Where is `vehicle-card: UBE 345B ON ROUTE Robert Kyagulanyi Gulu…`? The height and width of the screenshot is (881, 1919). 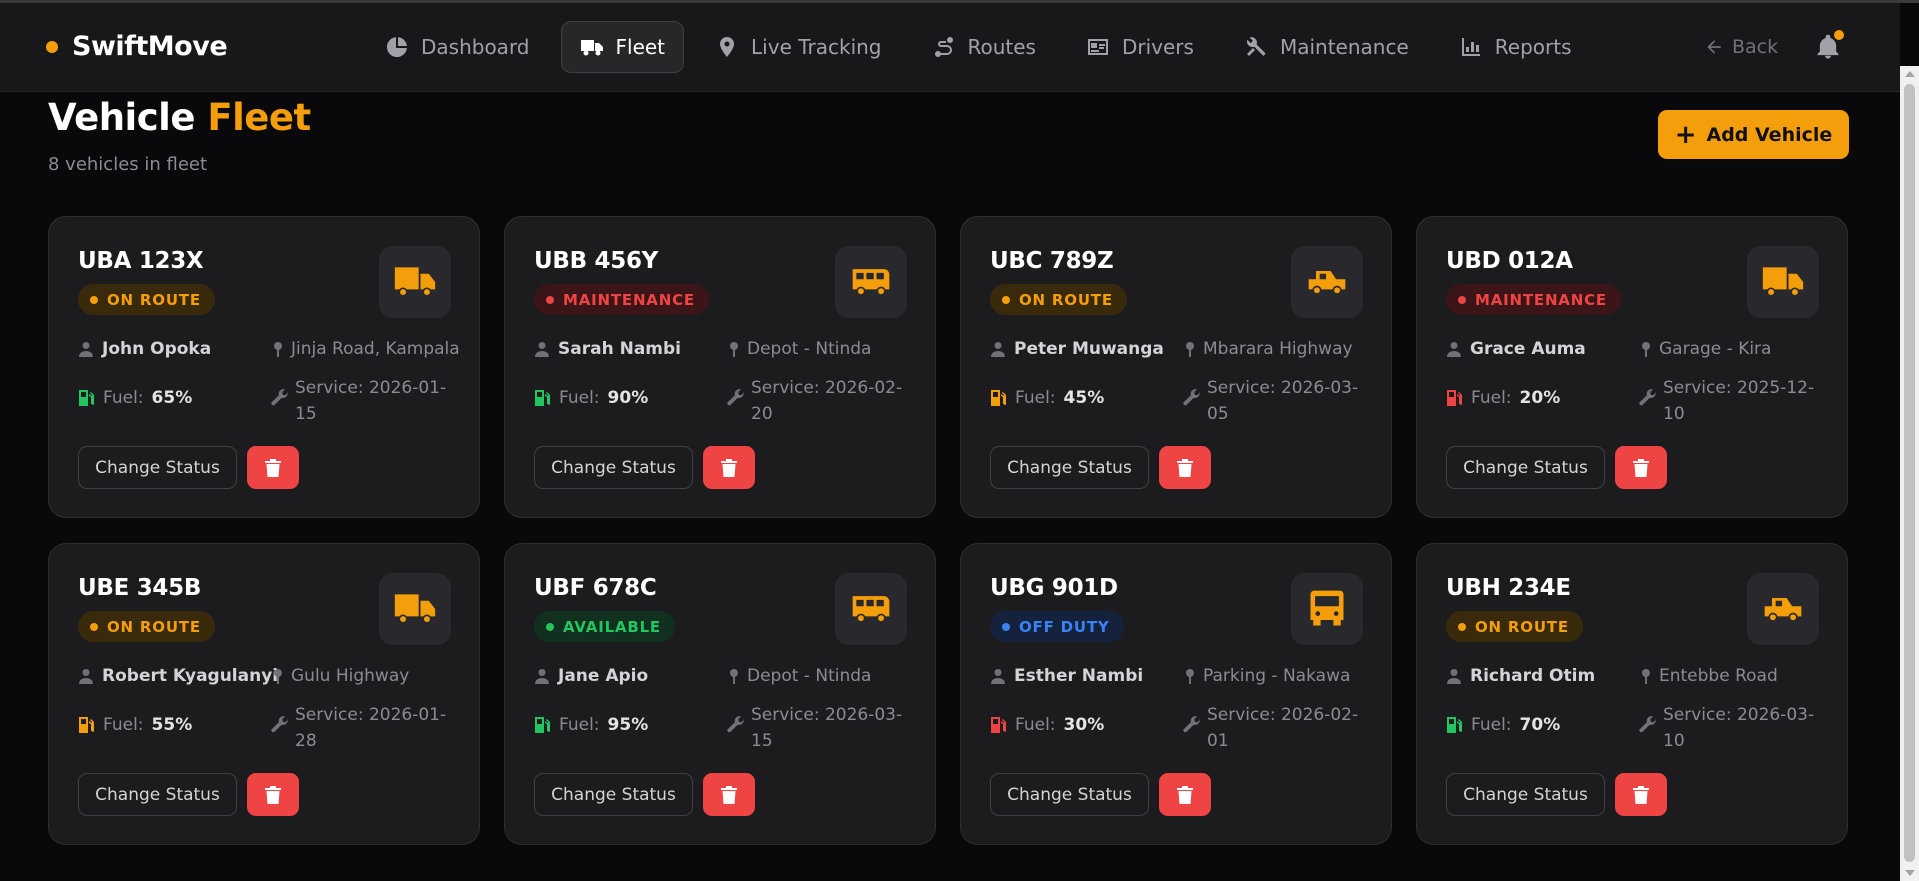
vehicle-card: UBE 345B ON ROUTE Robert Kyagulanyi Gulu… is located at coordinates (264, 694).